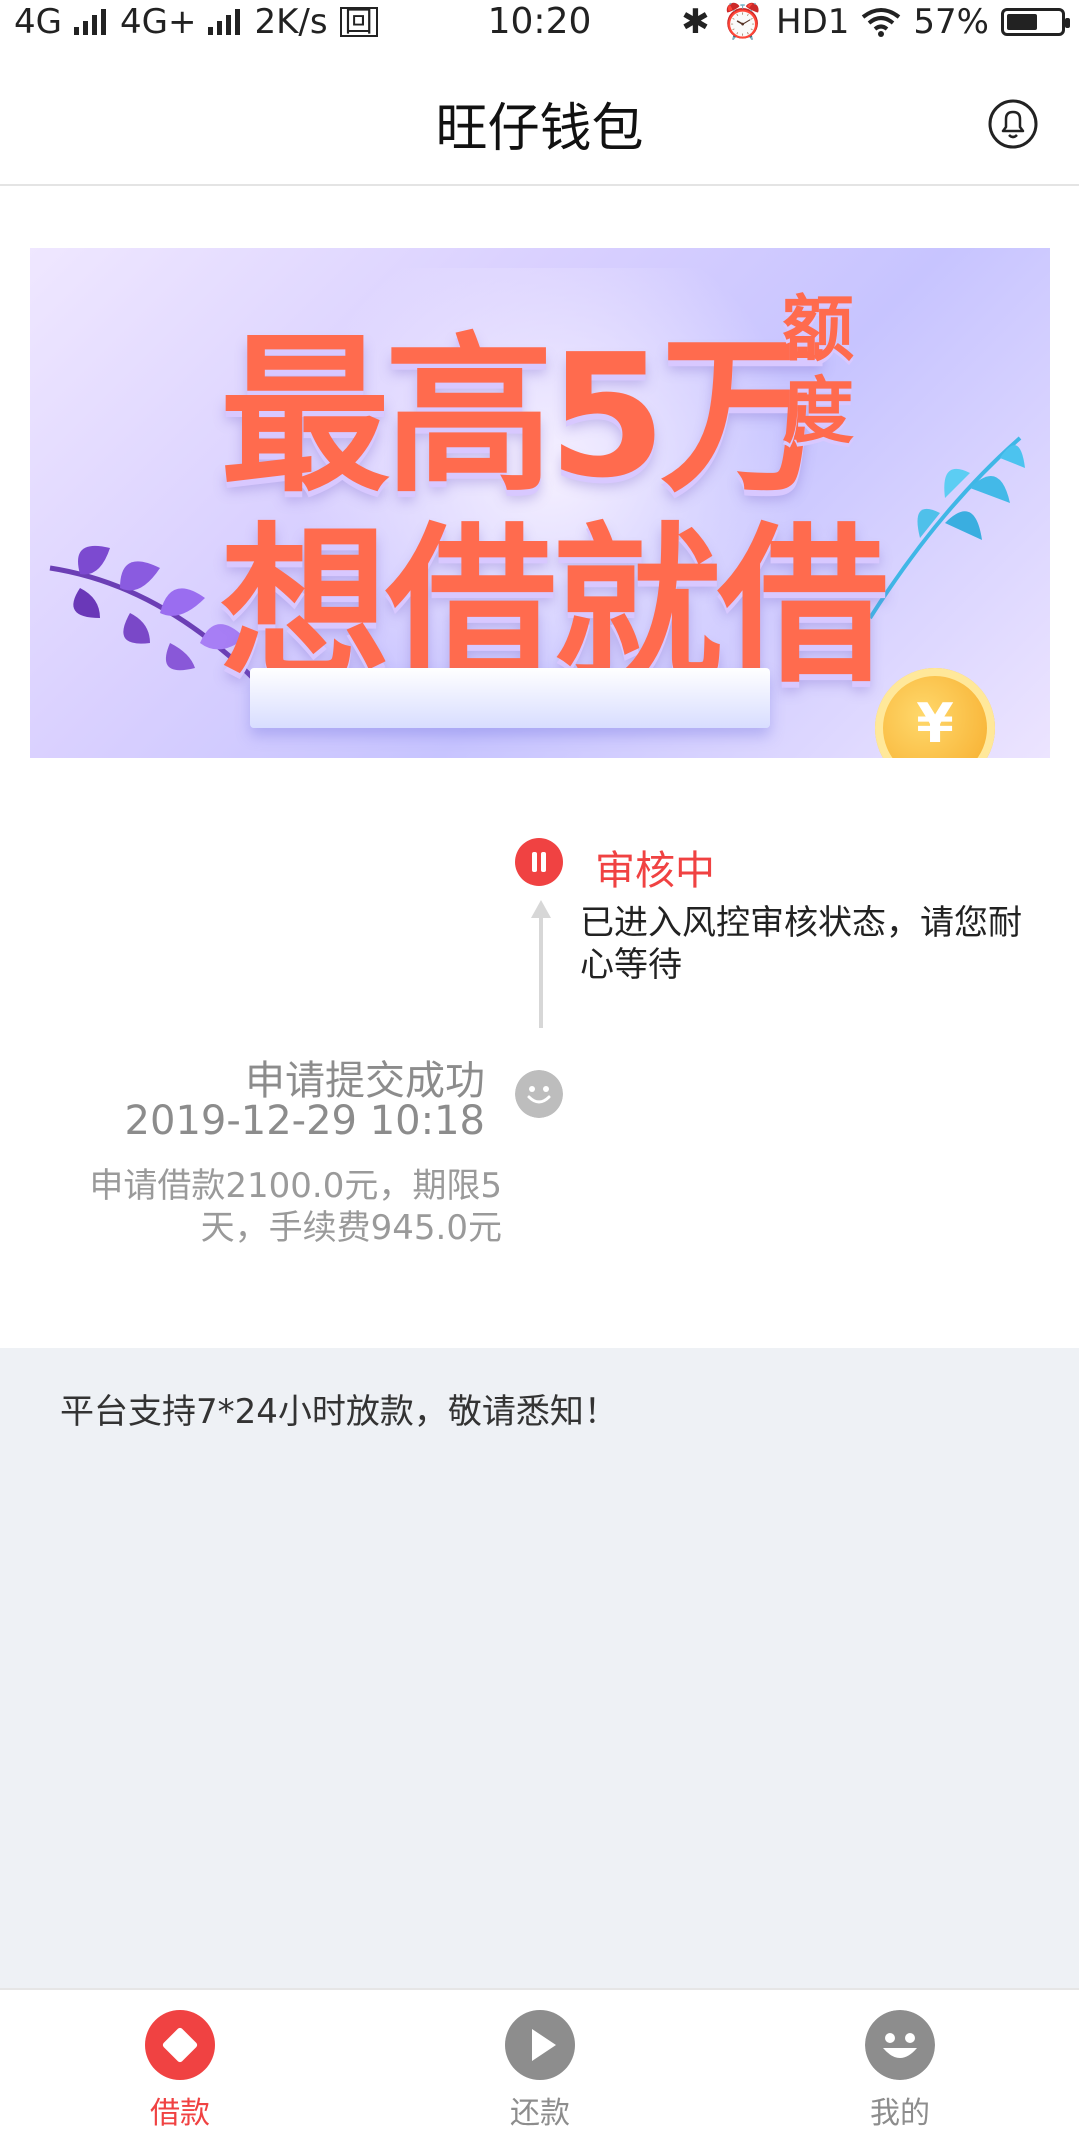 This screenshot has width=1079, height=2132. Describe the element at coordinates (304, 1121) in the screenshot. I see `submitted-time: 2019-12-29 10:18` at that location.